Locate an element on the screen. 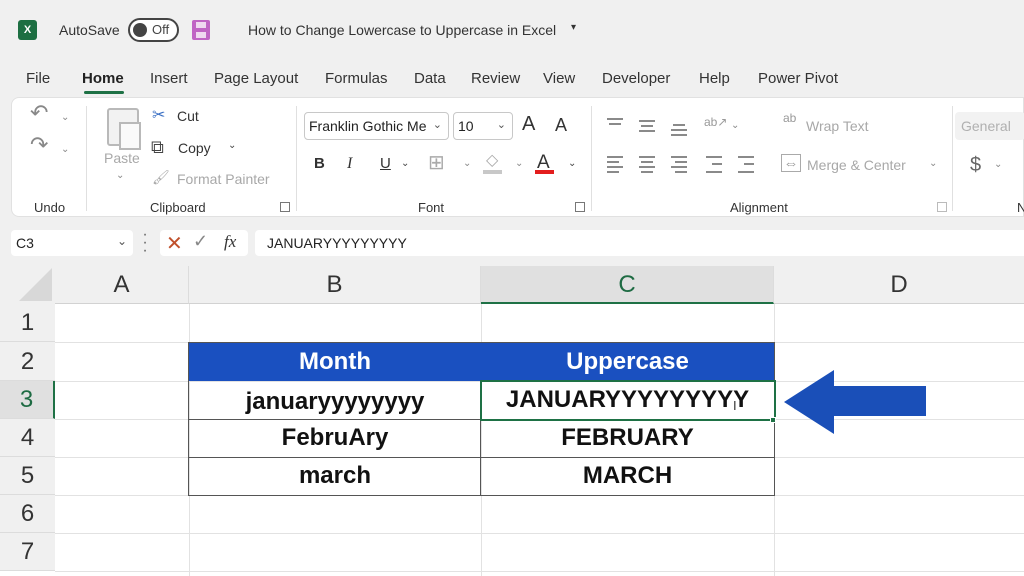 The width and height of the screenshot is (1024, 576). tab-home: Home is located at coordinates (103, 78).